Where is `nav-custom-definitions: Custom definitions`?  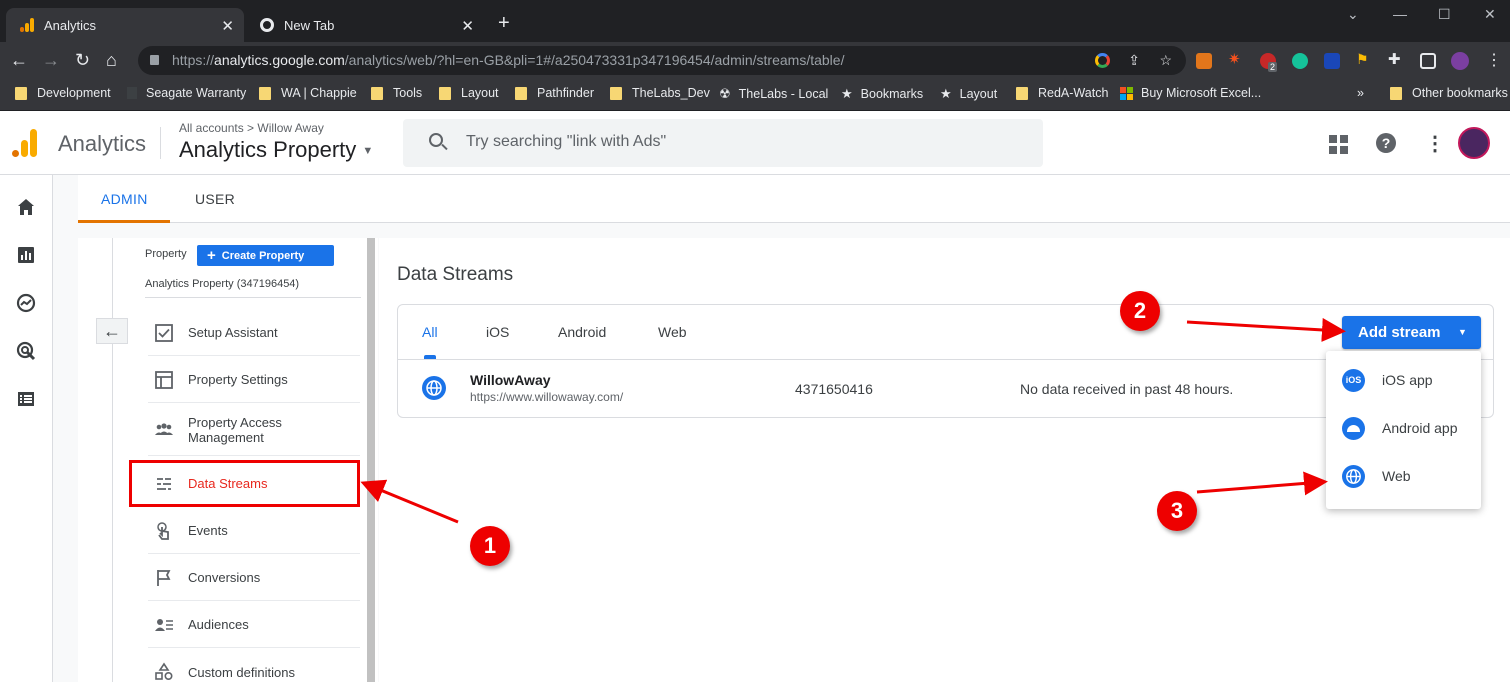
nav-custom-definitions: Custom definitions is located at coordinates (254, 672).